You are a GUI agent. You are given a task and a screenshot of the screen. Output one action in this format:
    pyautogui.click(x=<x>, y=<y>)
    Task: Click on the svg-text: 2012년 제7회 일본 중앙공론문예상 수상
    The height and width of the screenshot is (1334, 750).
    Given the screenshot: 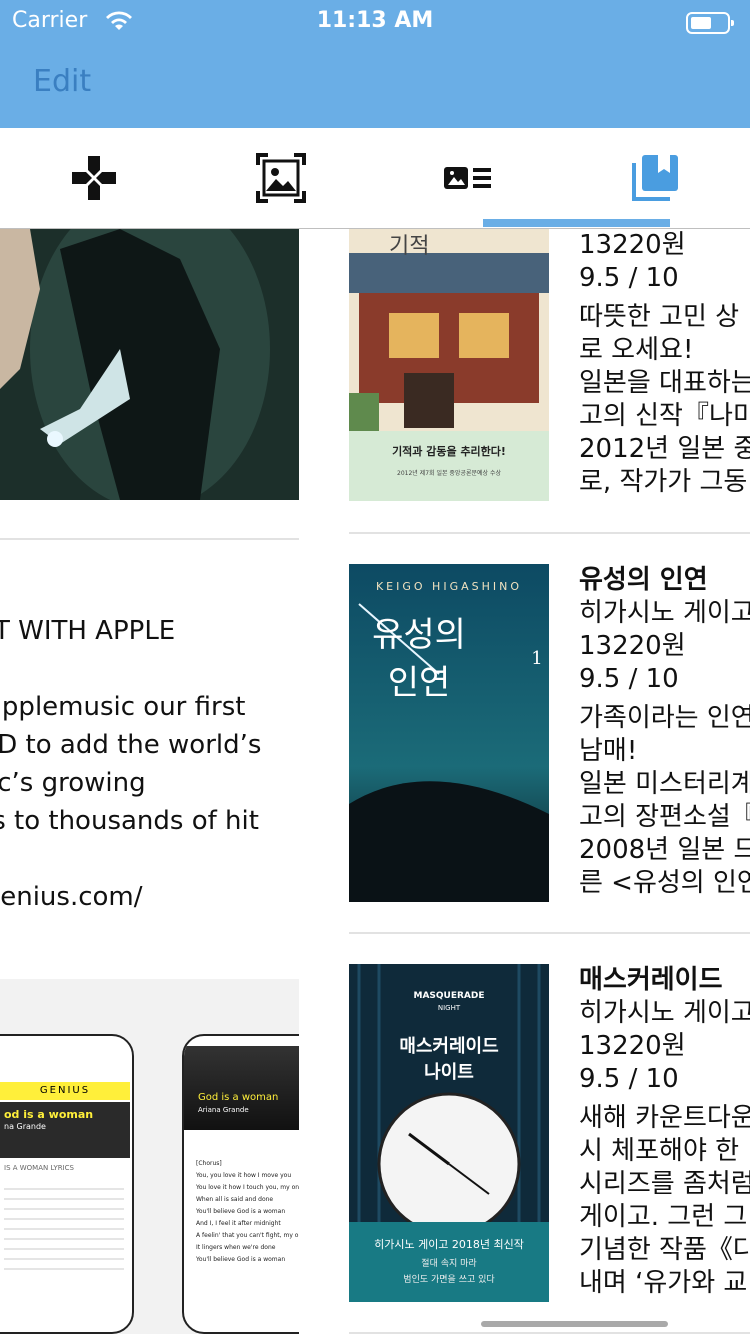 What is the action you would take?
    pyautogui.click(x=449, y=473)
    